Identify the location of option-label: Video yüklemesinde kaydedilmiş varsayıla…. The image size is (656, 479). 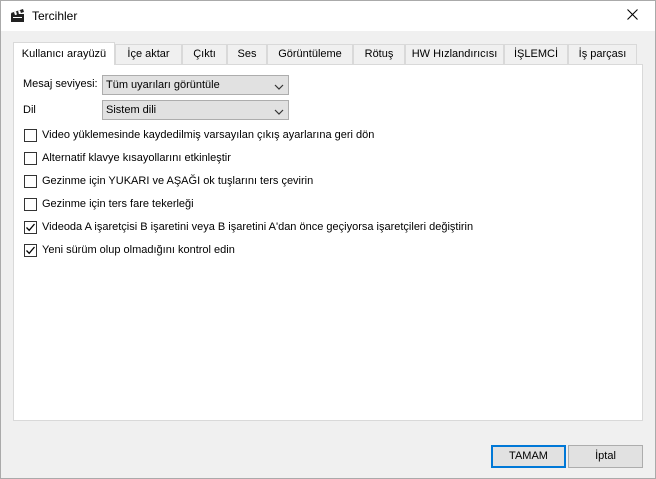
(208, 135).